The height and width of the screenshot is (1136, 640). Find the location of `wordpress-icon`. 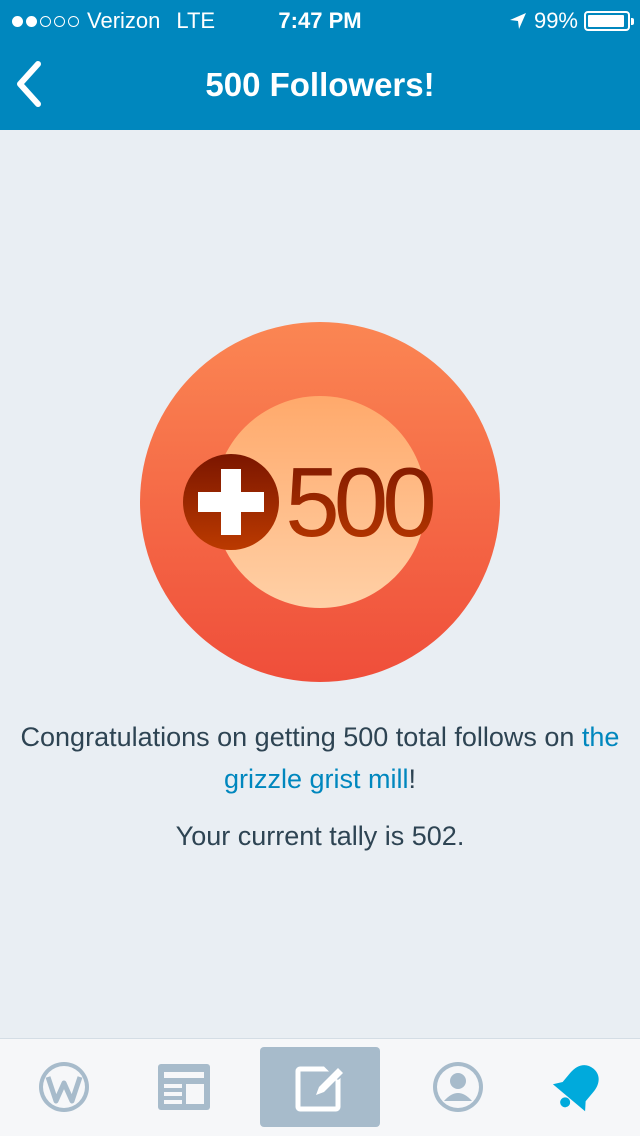

wordpress-icon is located at coordinates (64, 1087).